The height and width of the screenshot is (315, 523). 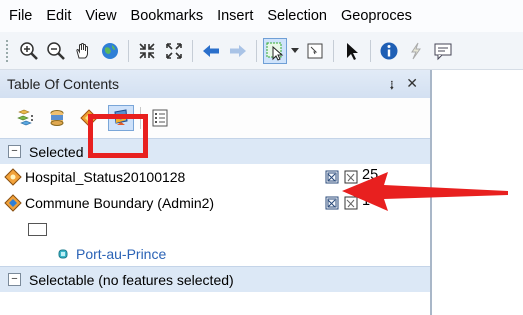 What do you see at coordinates (29, 51) in the screenshot?
I see `zoom-in-icon` at bounding box center [29, 51].